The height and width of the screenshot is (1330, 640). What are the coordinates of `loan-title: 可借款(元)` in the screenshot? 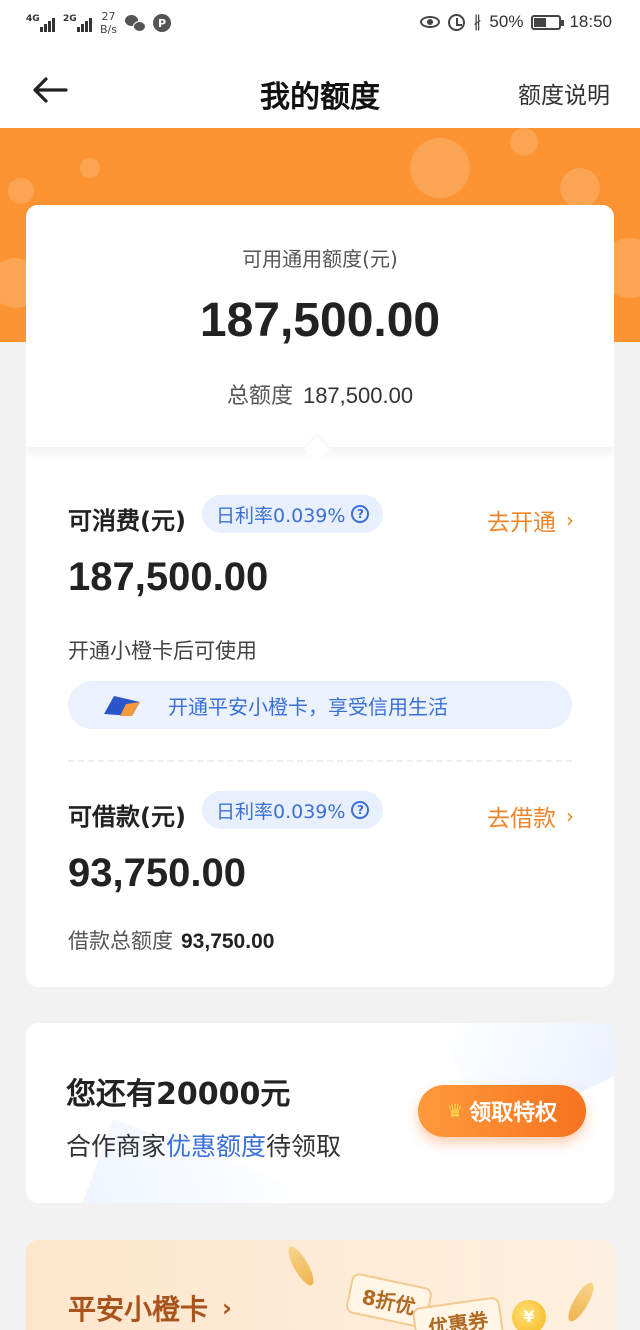 It's located at (127, 817).